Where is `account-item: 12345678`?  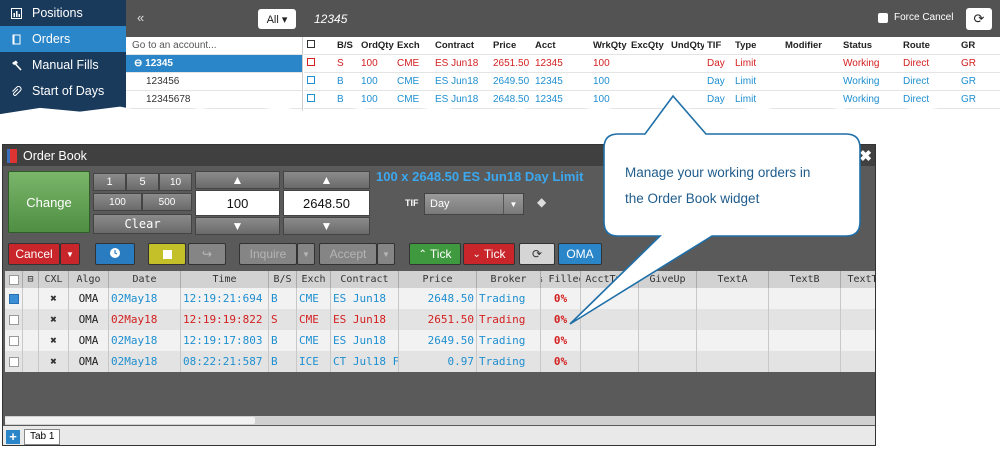
account-item: 12345678 is located at coordinates (214, 100).